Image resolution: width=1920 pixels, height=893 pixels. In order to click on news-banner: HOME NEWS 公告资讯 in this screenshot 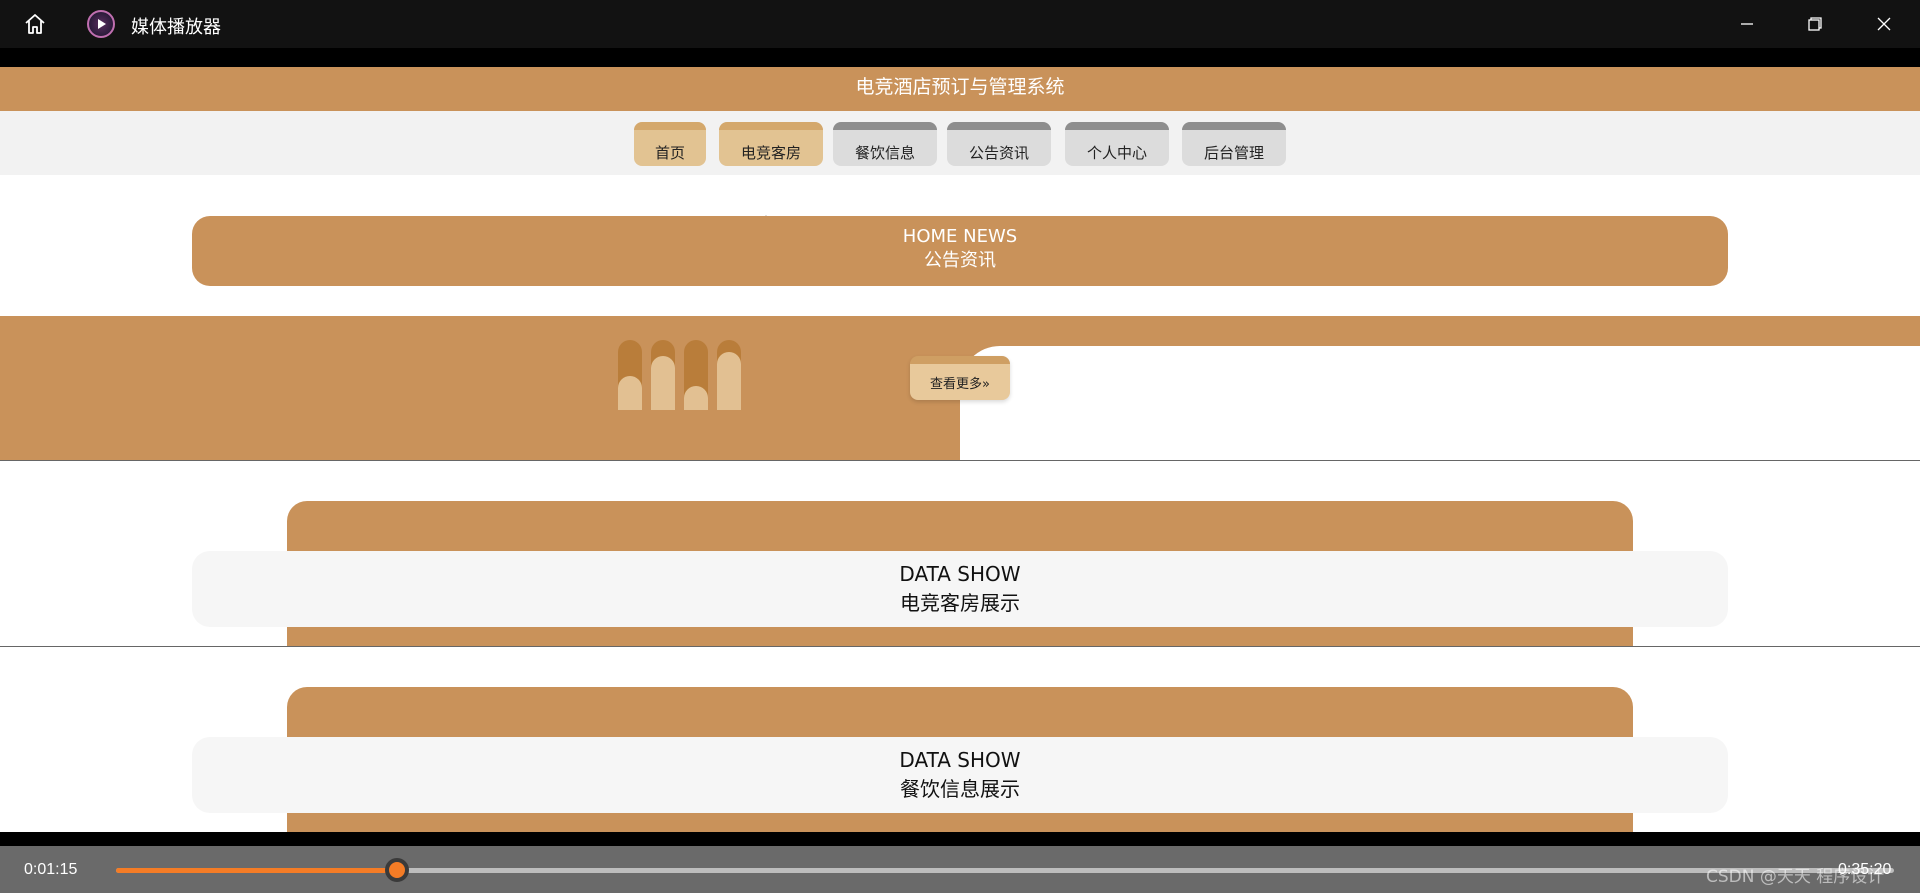, I will do `click(960, 251)`.